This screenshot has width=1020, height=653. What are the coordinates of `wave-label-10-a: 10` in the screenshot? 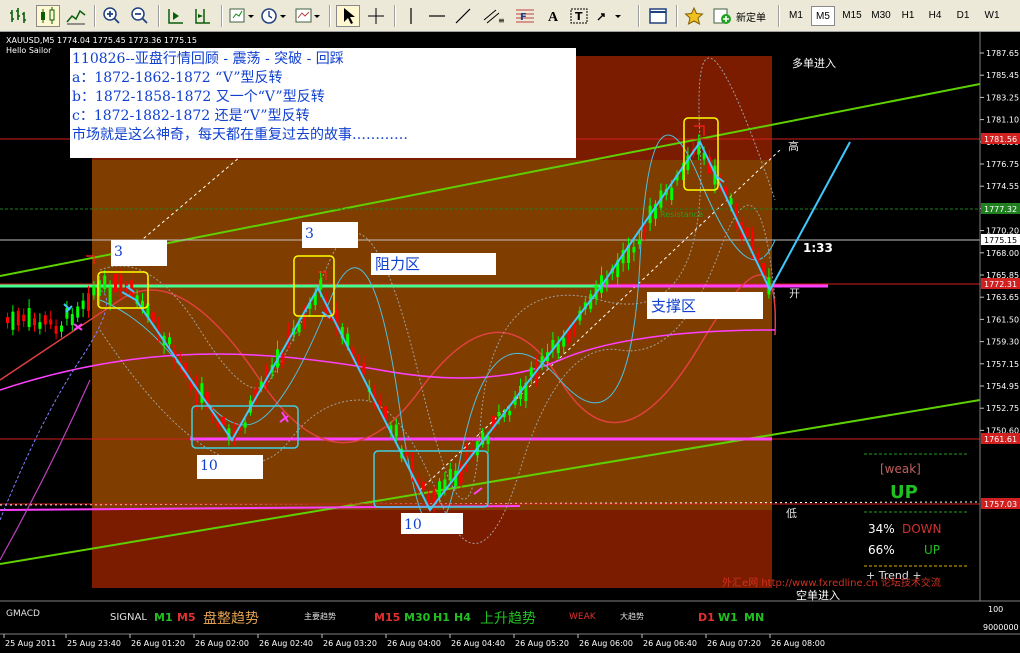 It's located at (209, 466).